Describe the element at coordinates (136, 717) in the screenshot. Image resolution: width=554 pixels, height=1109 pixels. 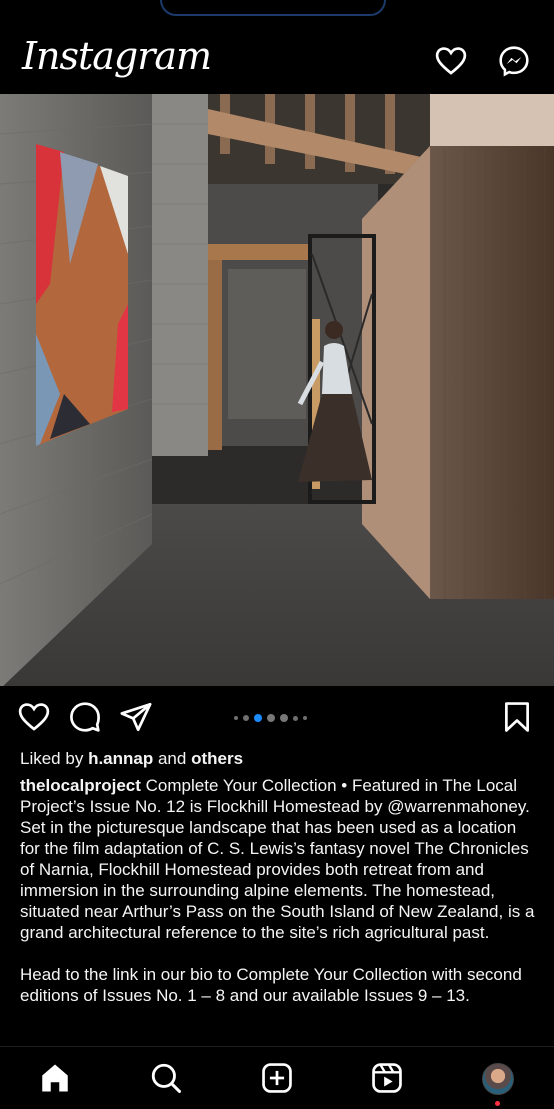
I see `share-icon` at that location.